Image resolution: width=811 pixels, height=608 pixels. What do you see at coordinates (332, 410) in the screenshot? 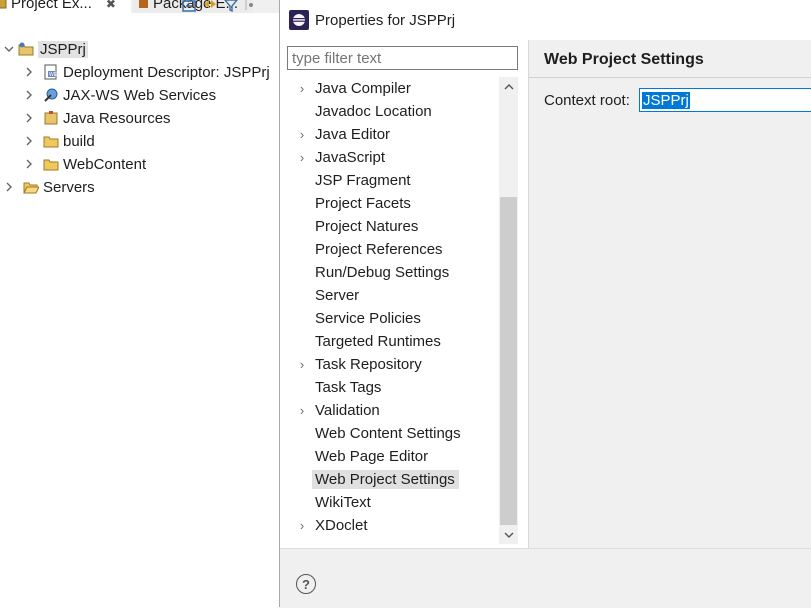
I see `nav-item-validation: › Validation` at bounding box center [332, 410].